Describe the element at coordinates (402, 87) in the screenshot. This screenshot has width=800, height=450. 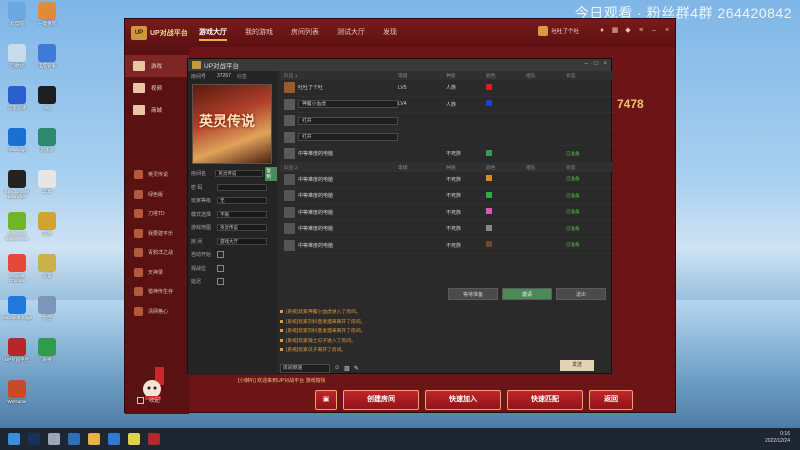
I see `player-level: LV5` at that location.